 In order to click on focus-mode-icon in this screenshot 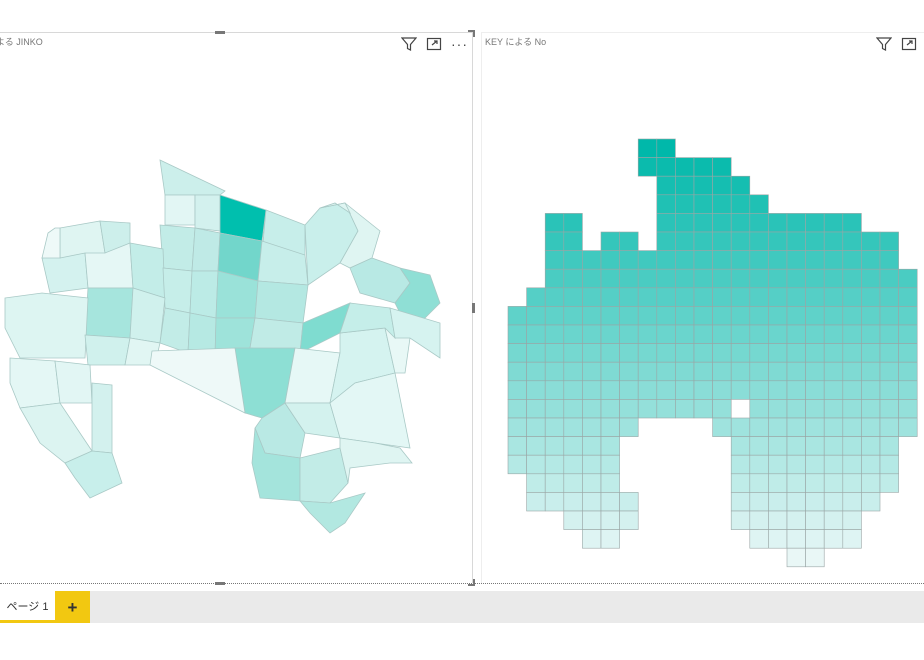, I will do `click(434, 44)`.